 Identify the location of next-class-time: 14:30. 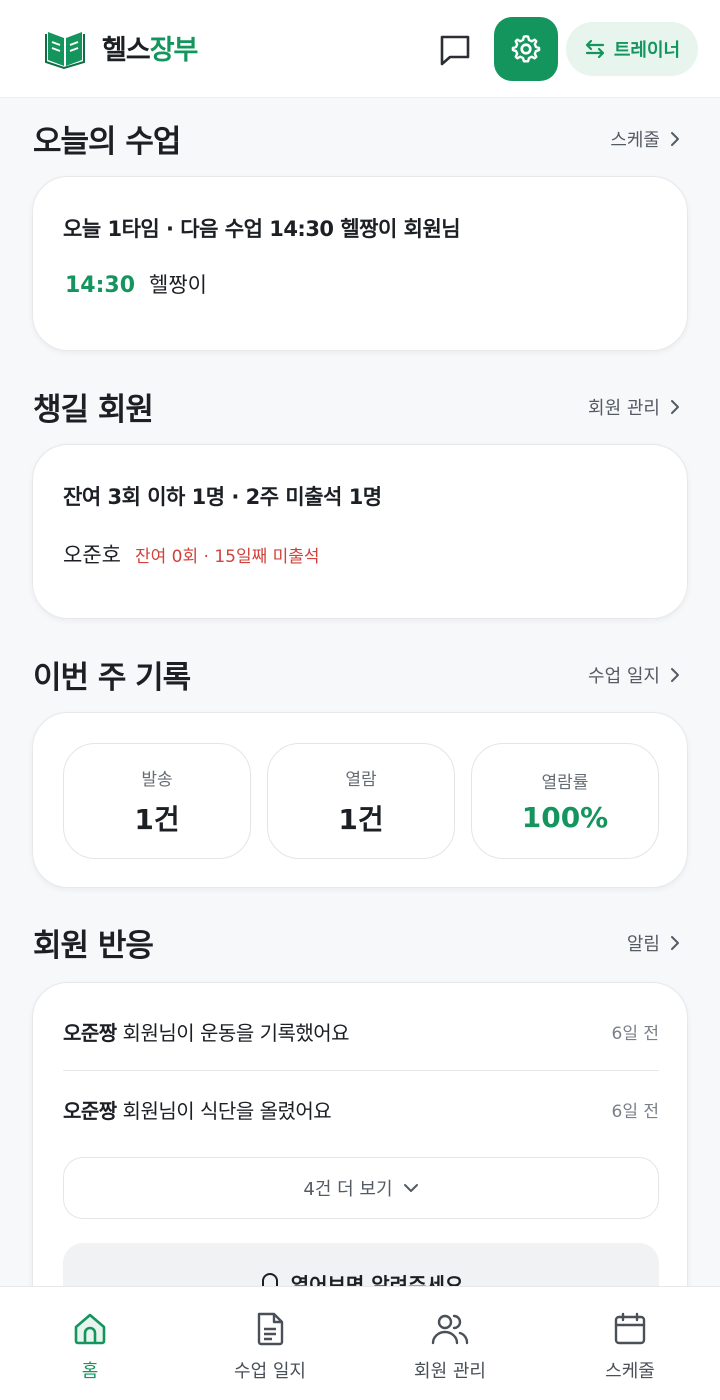
(100, 285).